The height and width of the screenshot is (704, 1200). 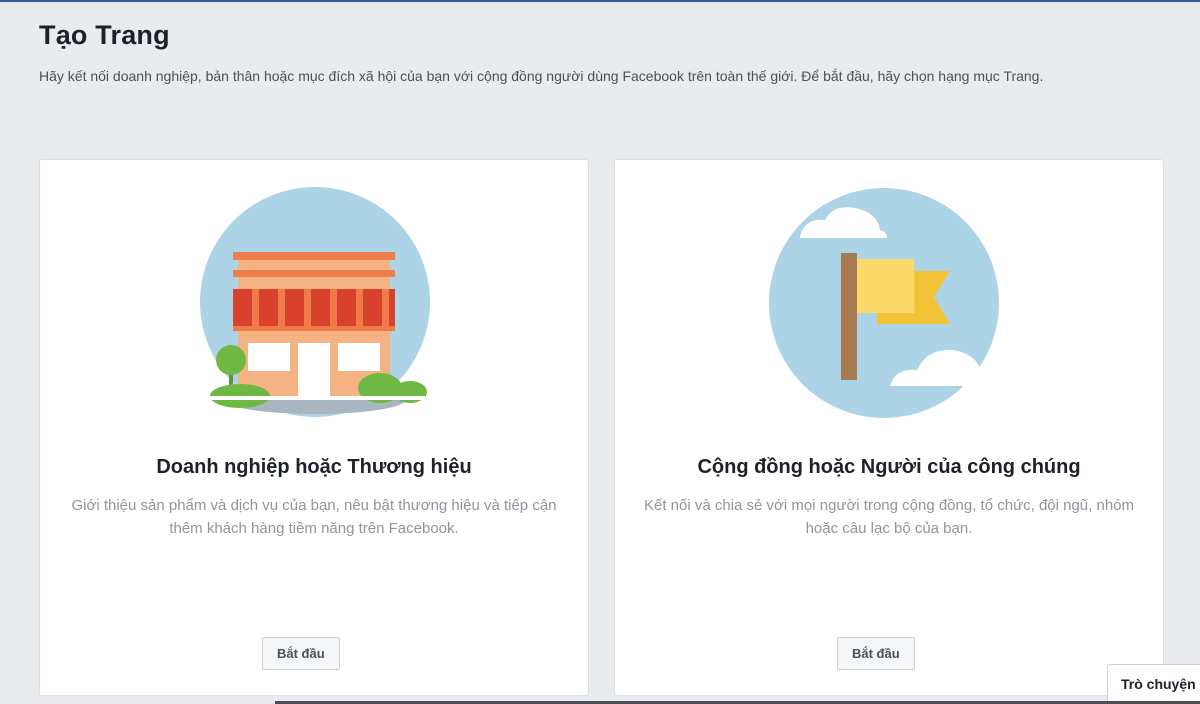 I want to click on flag-icon, so click(x=890, y=303).